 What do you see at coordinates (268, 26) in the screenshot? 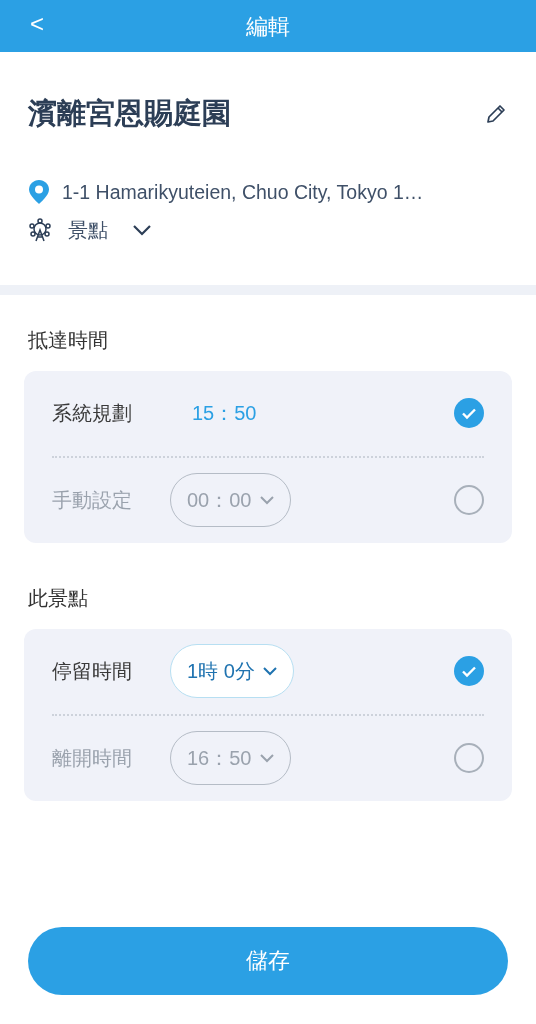
I see `page-title: 編輯` at bounding box center [268, 26].